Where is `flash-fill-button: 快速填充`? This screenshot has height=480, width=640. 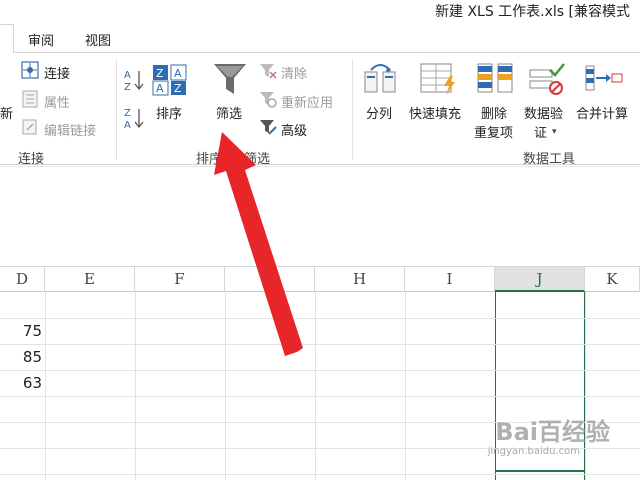
flash-fill-button: 快速填充 is located at coordinates (435, 112).